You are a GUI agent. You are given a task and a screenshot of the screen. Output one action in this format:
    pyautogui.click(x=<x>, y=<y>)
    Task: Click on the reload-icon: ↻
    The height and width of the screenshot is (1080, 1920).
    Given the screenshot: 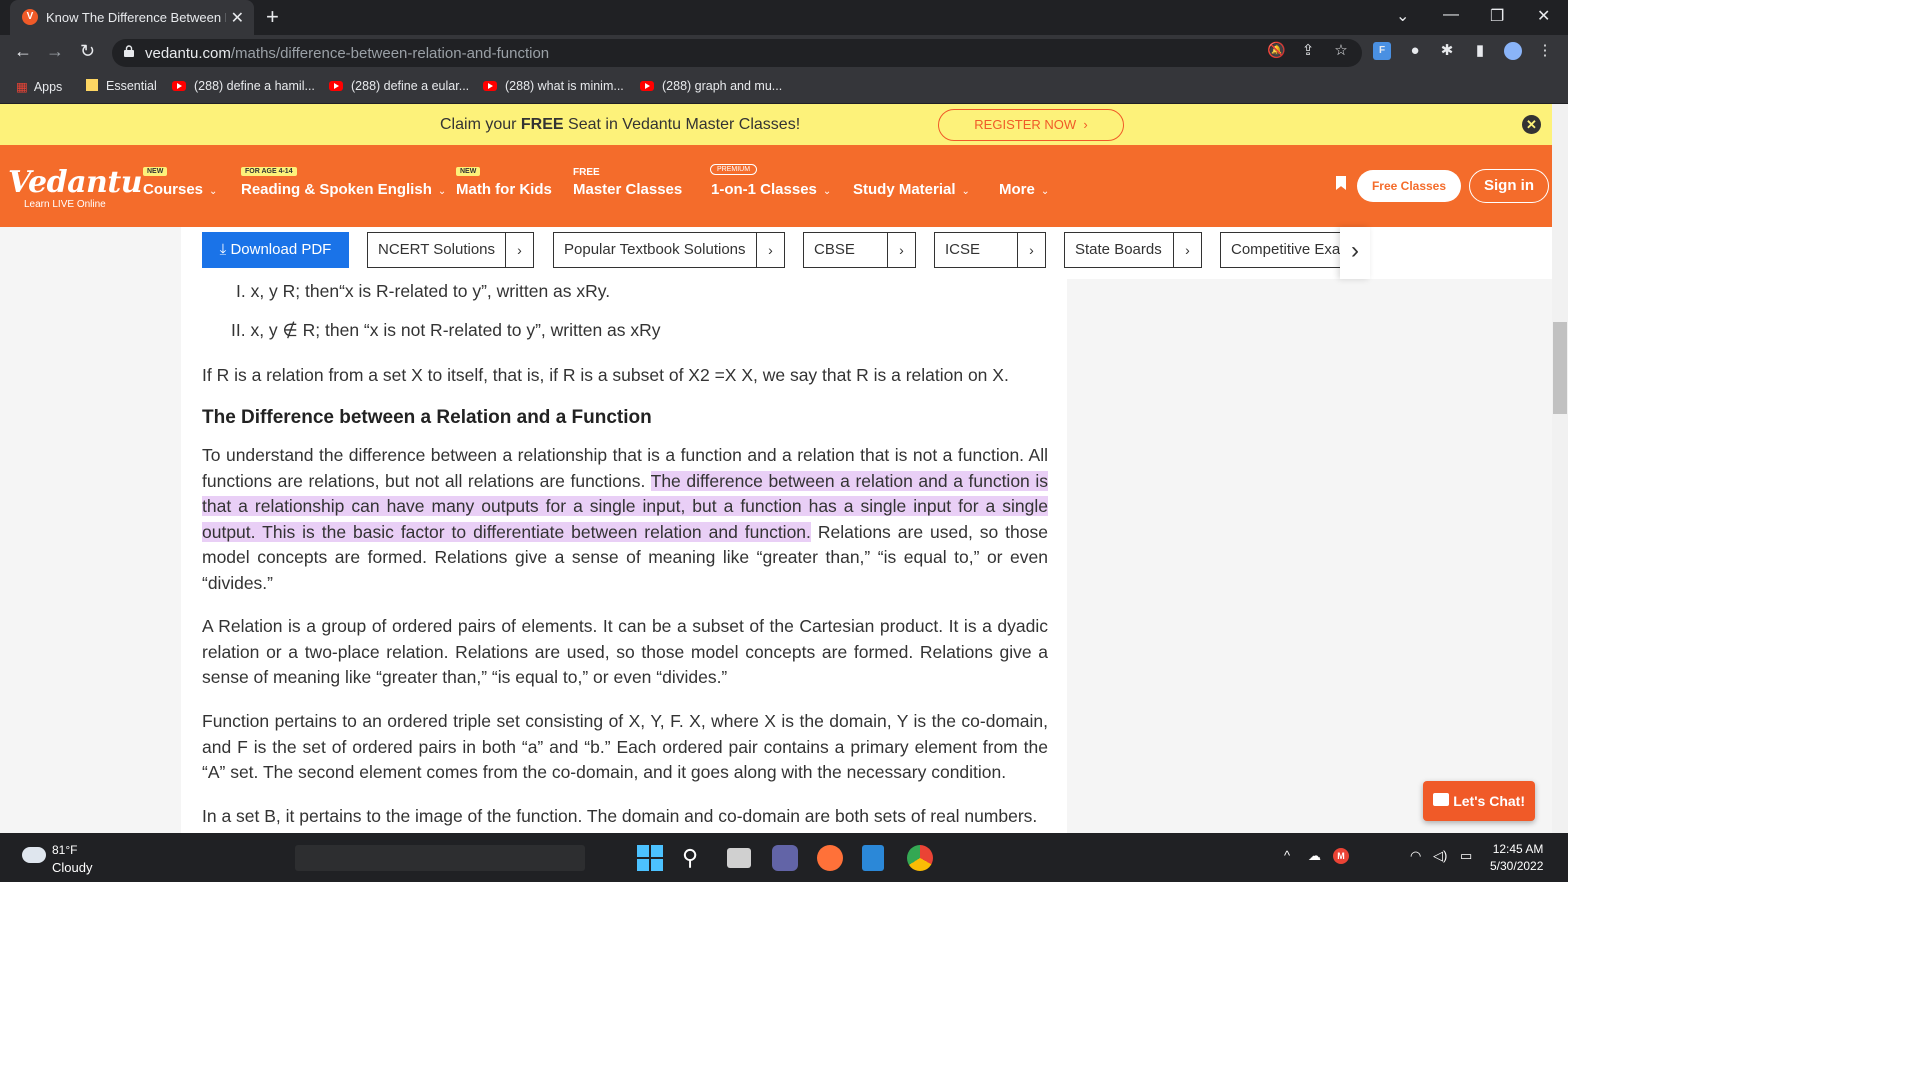 What is the action you would take?
    pyautogui.click(x=87, y=51)
    